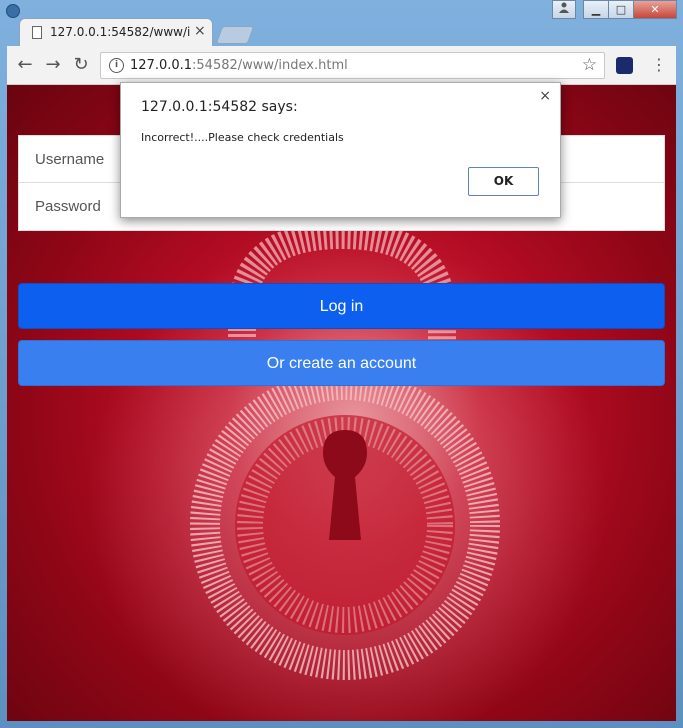  What do you see at coordinates (655, 9) in the screenshot?
I see `close-window-button: ✕` at bounding box center [655, 9].